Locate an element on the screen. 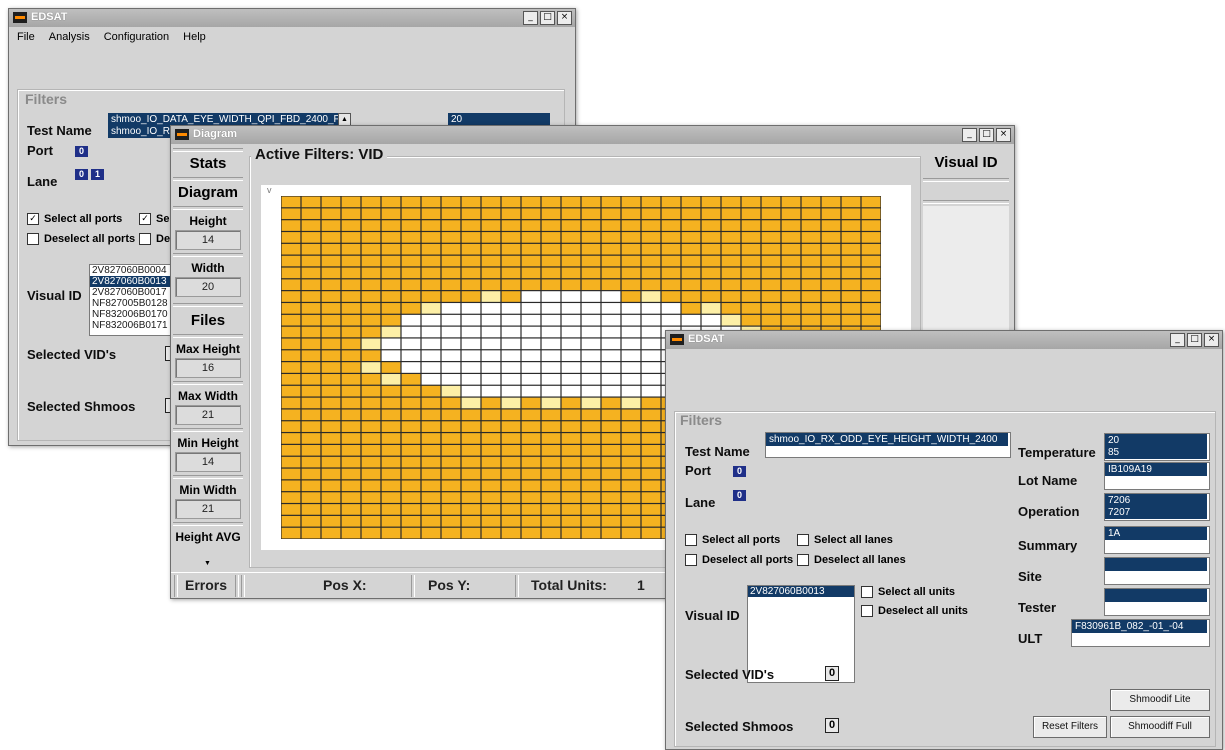 The width and height of the screenshot is (1225, 750). maximize-icon: □ is located at coordinates (1194, 340).